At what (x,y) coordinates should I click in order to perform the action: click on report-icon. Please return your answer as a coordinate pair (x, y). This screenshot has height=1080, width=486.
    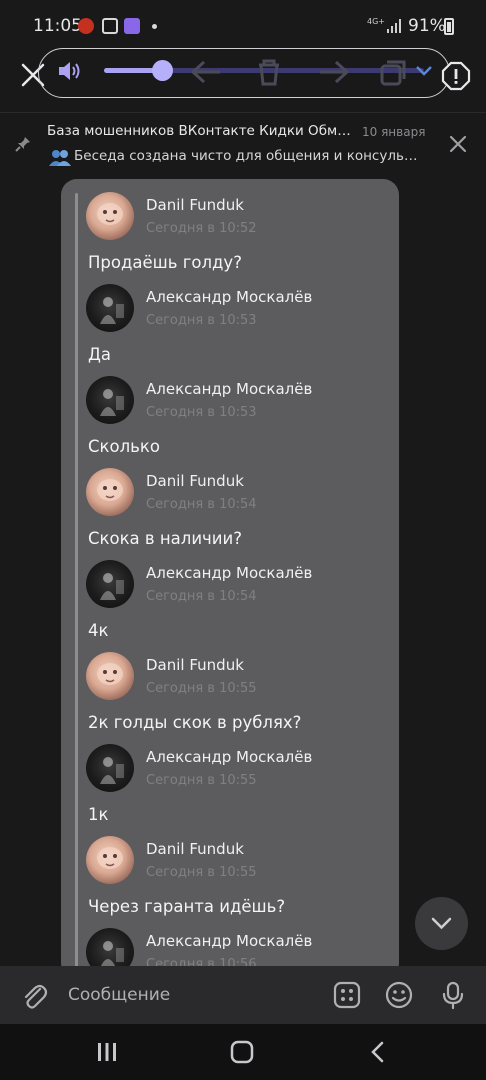
    Looking at the image, I should click on (456, 76).